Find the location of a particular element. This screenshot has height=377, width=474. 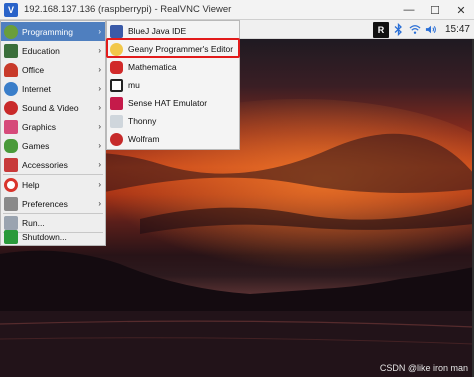

menu-item-office: Office › is located at coordinates (53, 69).